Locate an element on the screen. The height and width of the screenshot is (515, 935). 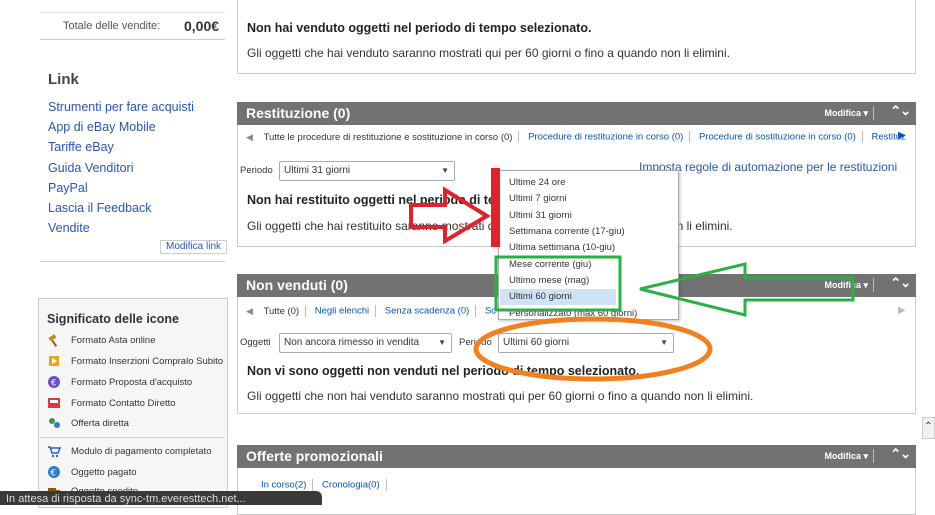
green-box-annotation is located at coordinates (558, 283).